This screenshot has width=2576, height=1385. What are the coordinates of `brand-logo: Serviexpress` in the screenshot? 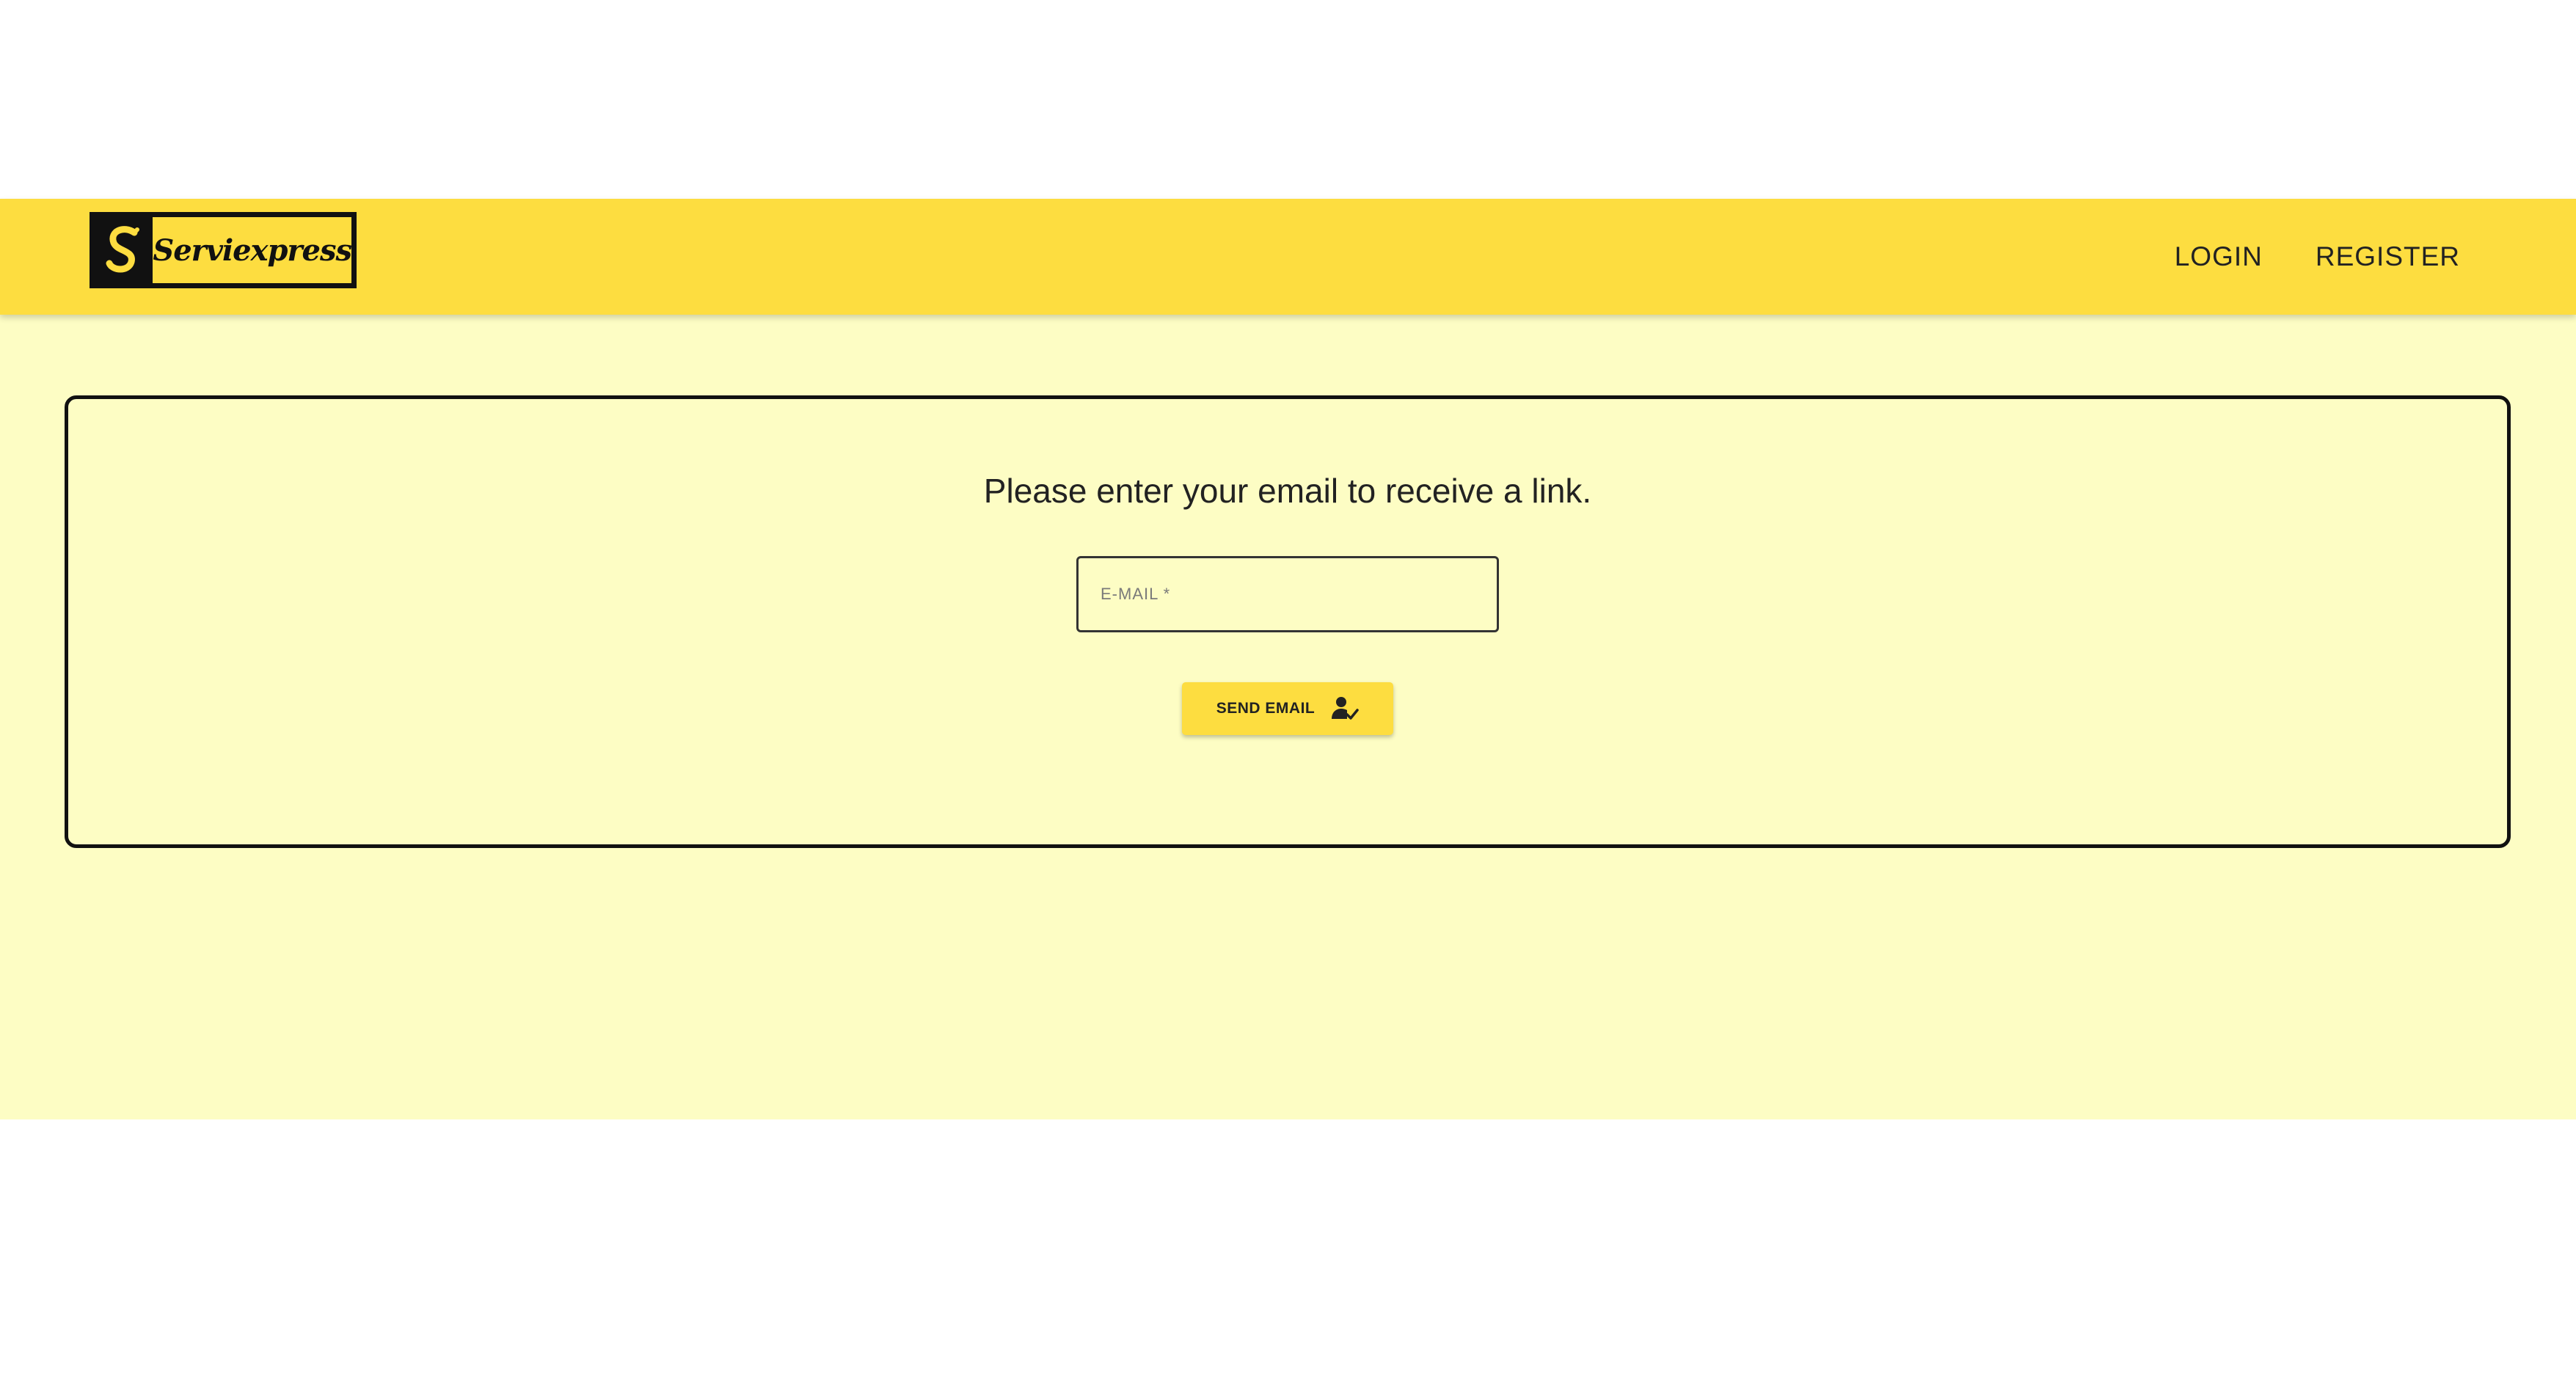 It's located at (224, 250).